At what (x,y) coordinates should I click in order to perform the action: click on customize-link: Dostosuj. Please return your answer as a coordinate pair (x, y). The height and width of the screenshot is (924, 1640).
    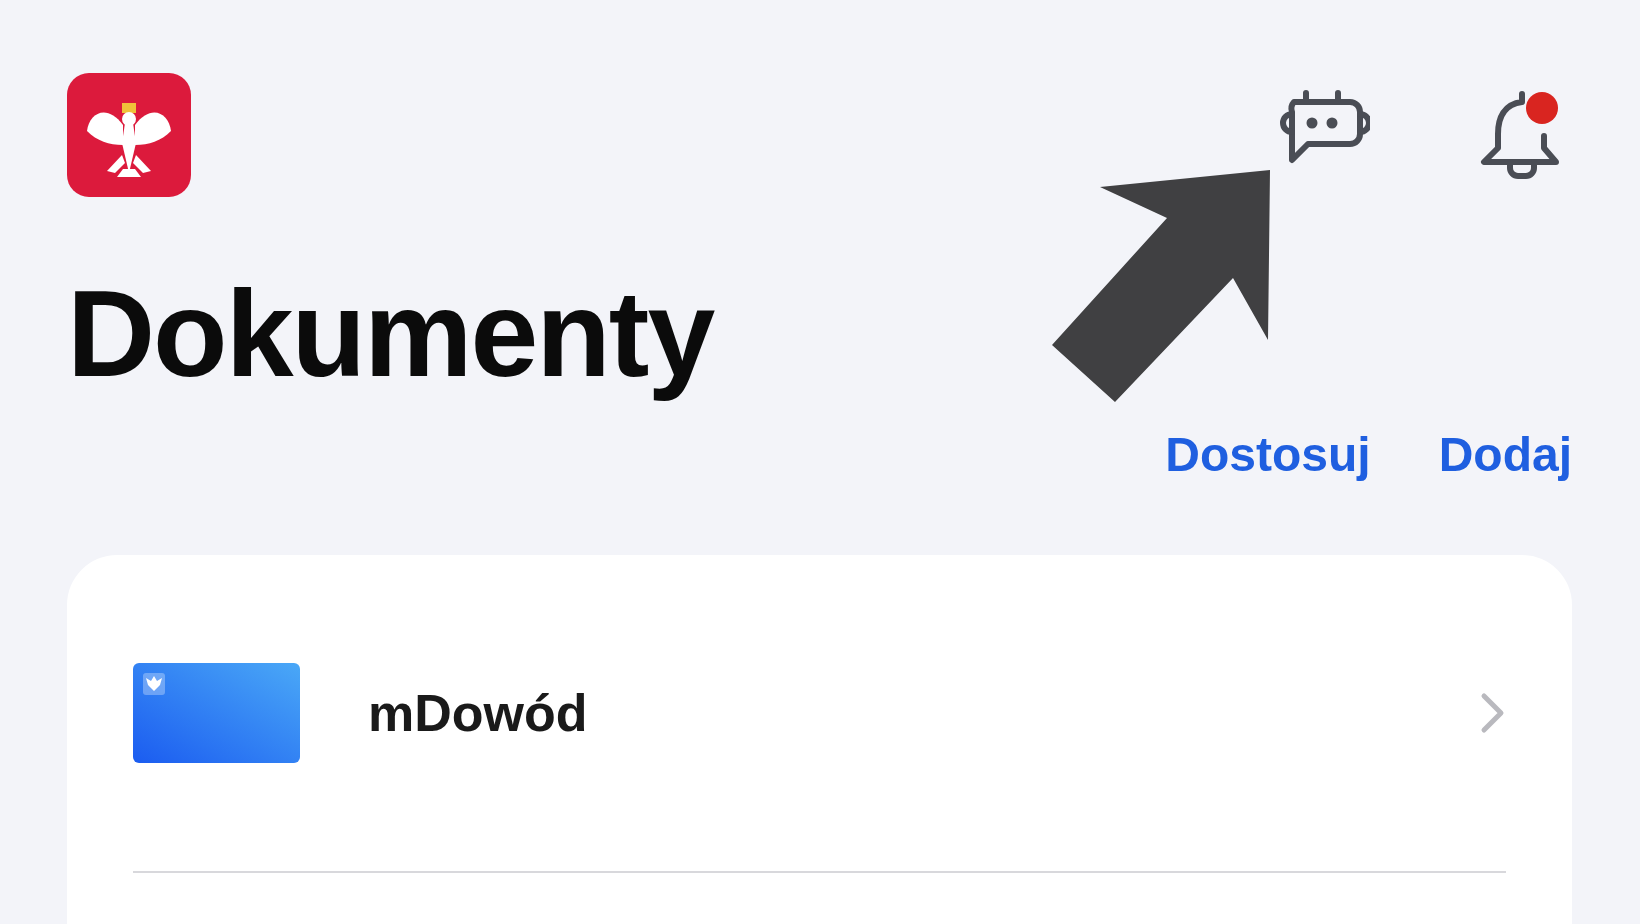
    Looking at the image, I should click on (1268, 455).